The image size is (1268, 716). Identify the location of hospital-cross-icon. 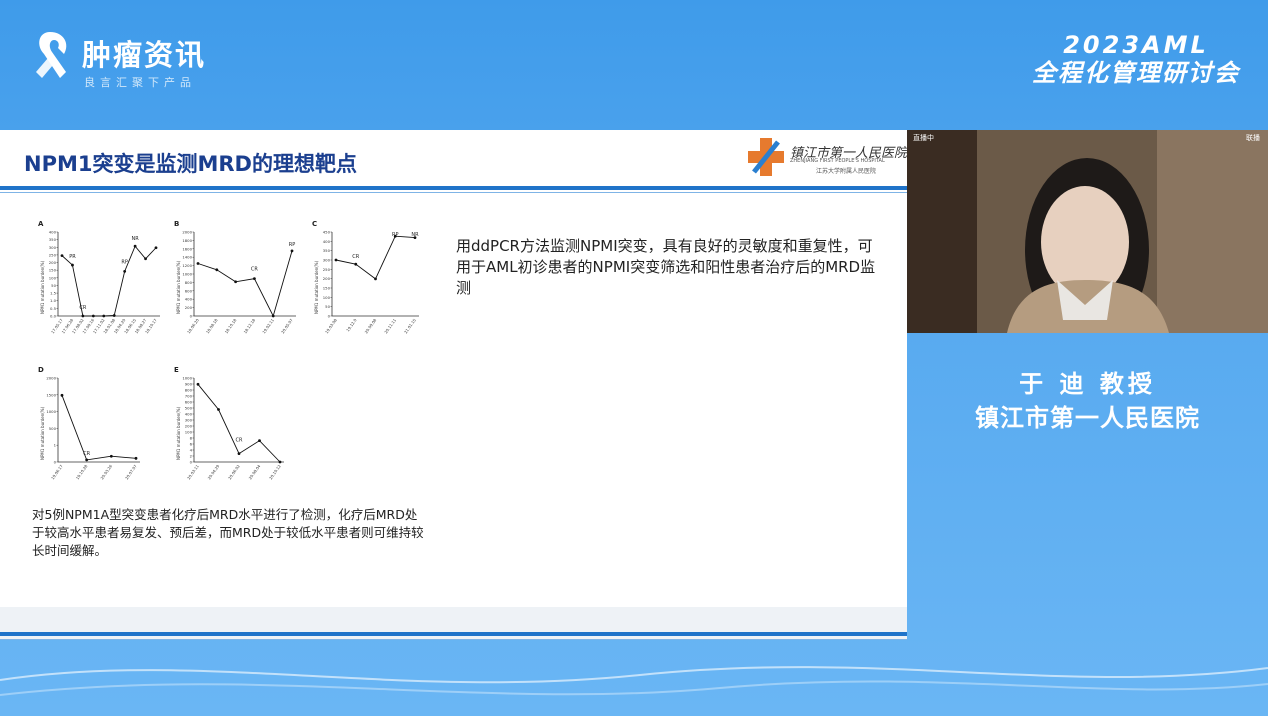
(766, 157).